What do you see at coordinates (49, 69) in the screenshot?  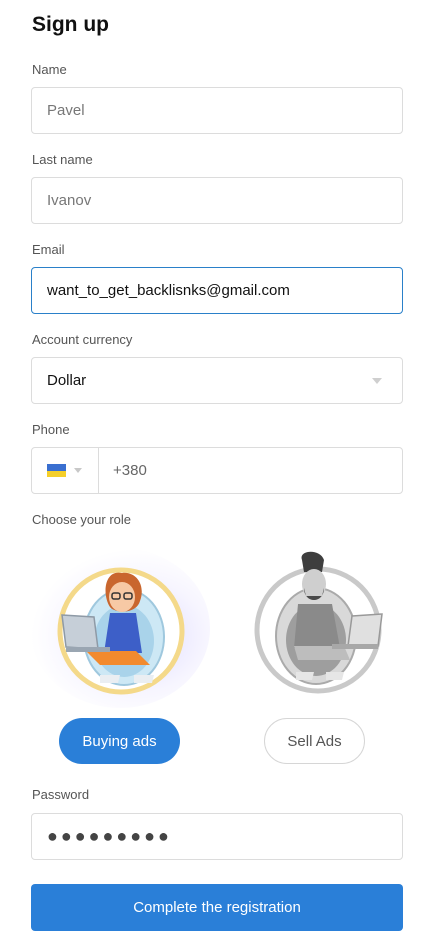 I see `name-label: Name` at bounding box center [49, 69].